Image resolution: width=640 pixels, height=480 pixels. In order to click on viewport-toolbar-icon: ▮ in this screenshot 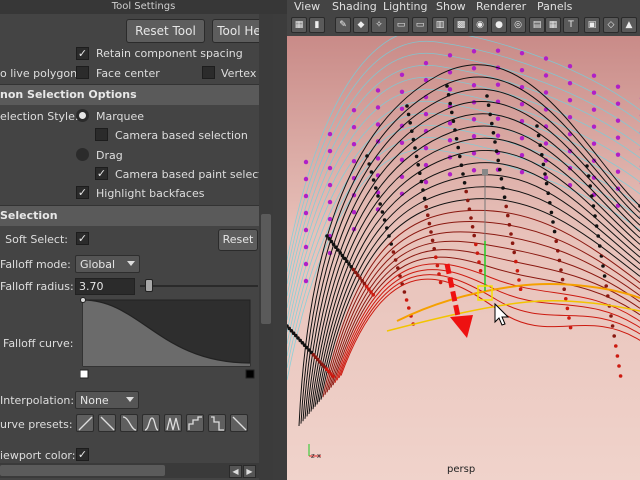, I will do `click(317, 25)`.